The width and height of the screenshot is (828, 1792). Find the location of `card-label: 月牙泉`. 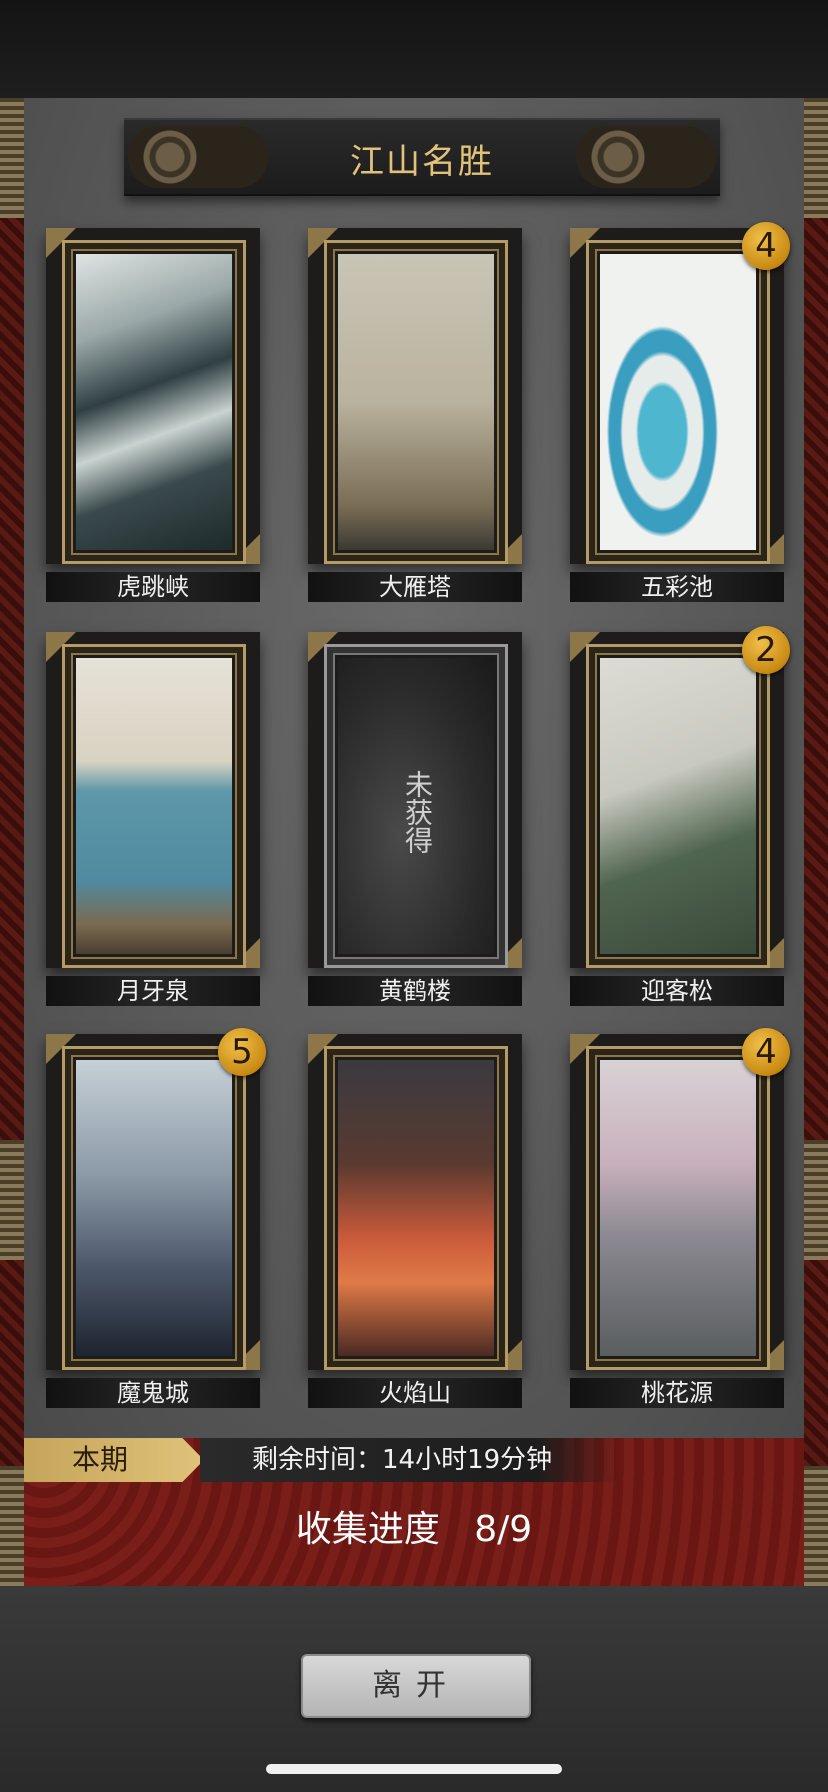

card-label: 月牙泉 is located at coordinates (153, 991).